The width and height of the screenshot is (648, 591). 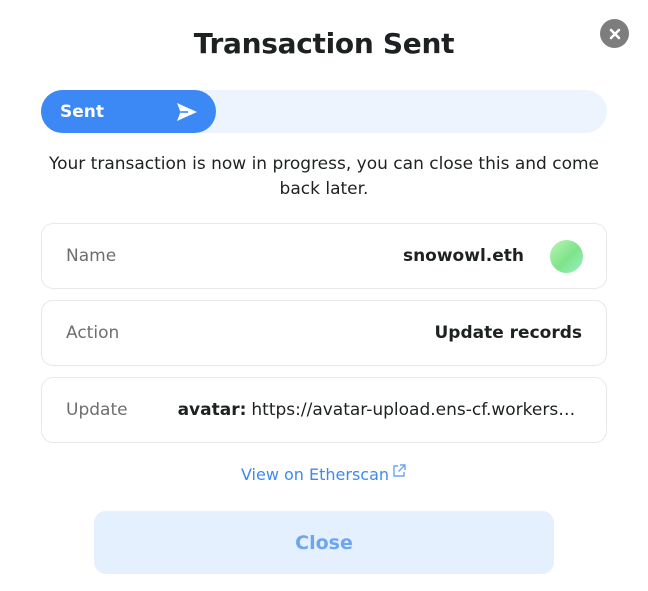 What do you see at coordinates (187, 111) in the screenshot?
I see `paper-plane-icon` at bounding box center [187, 111].